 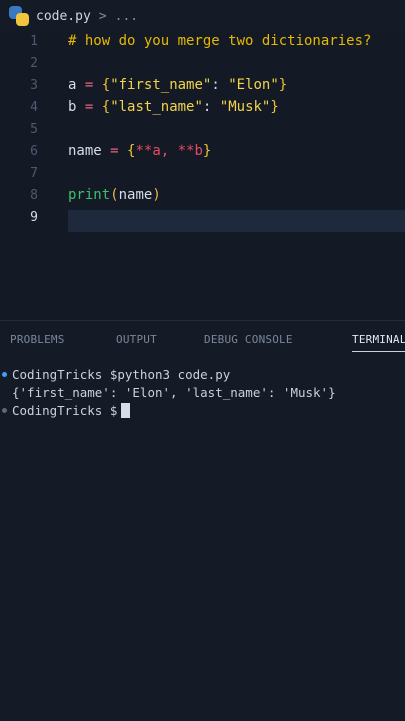 I want to click on terminal-line: CodingTricks $, so click(x=65, y=410).